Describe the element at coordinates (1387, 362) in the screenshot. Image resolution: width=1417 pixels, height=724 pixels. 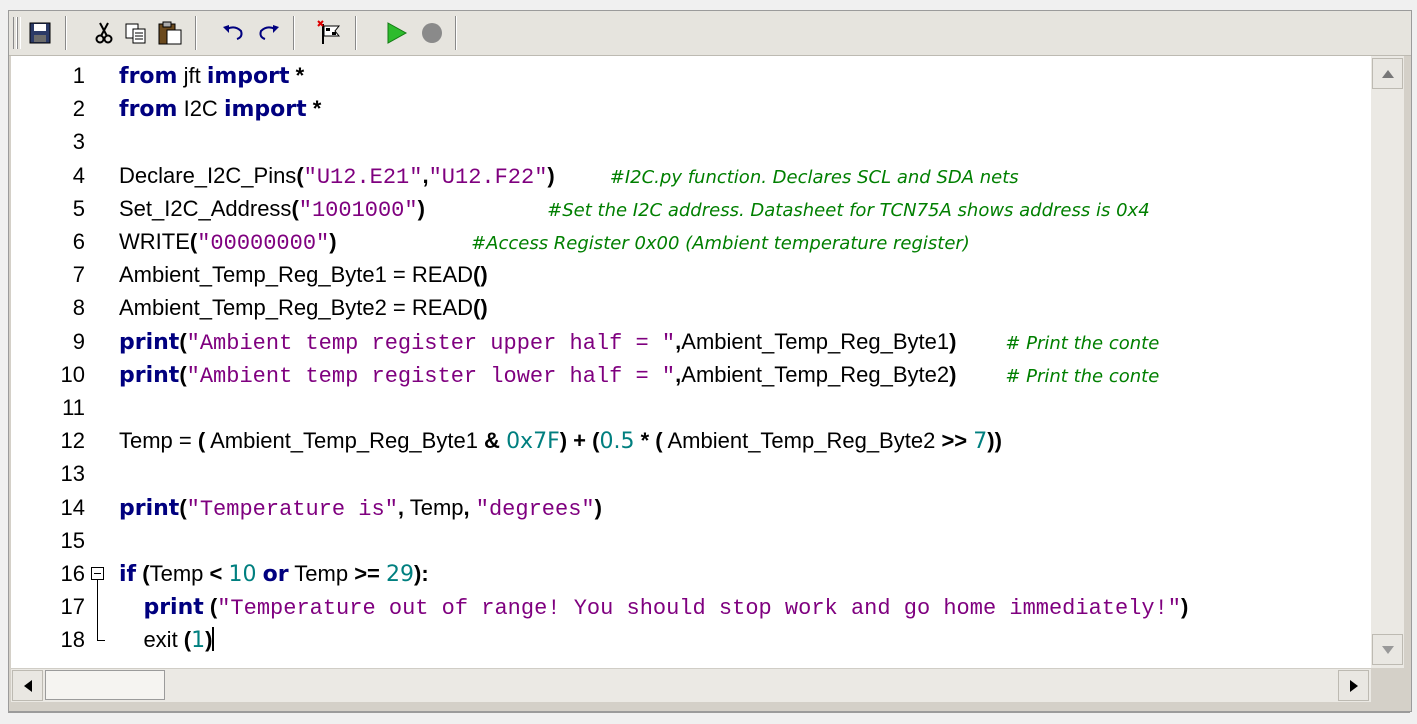
I see `vertical-scrollbar` at that location.